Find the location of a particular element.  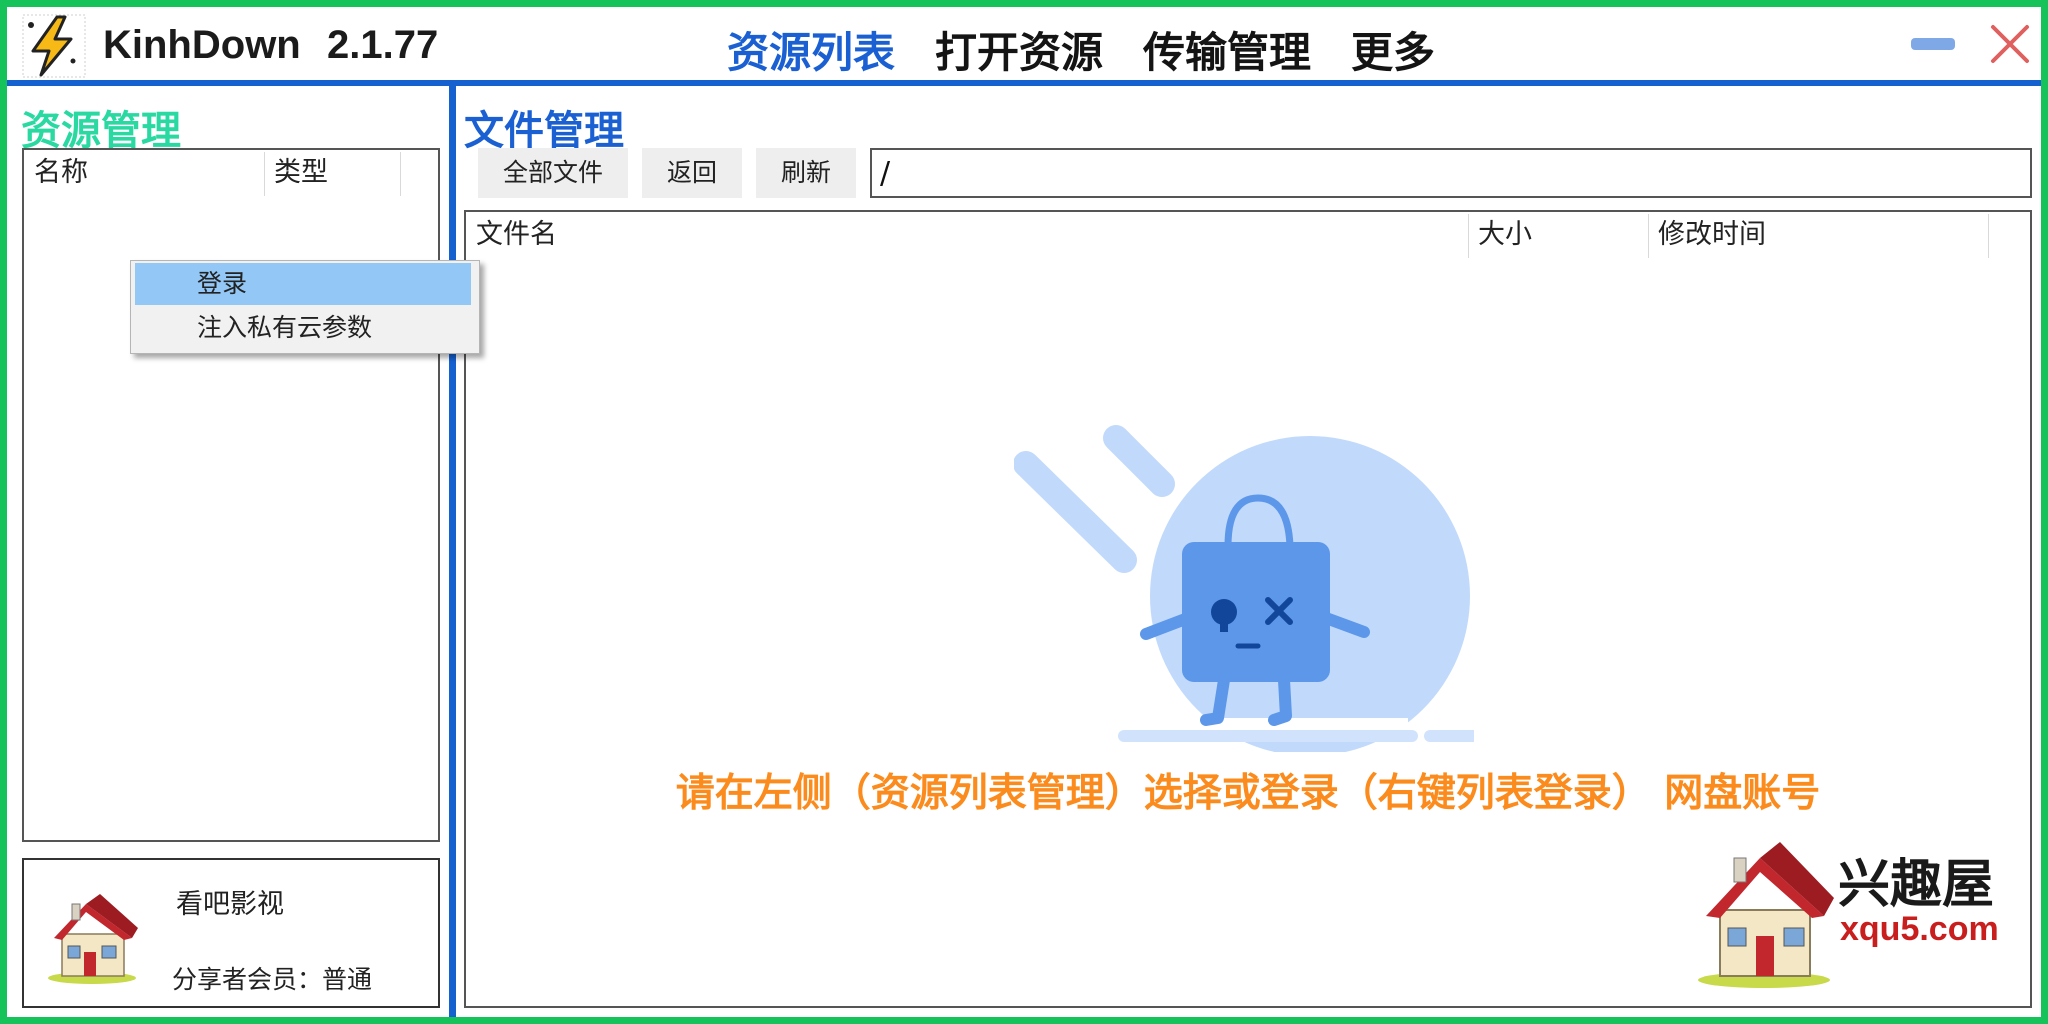

empty-state-illustration is located at coordinates (1244, 588).